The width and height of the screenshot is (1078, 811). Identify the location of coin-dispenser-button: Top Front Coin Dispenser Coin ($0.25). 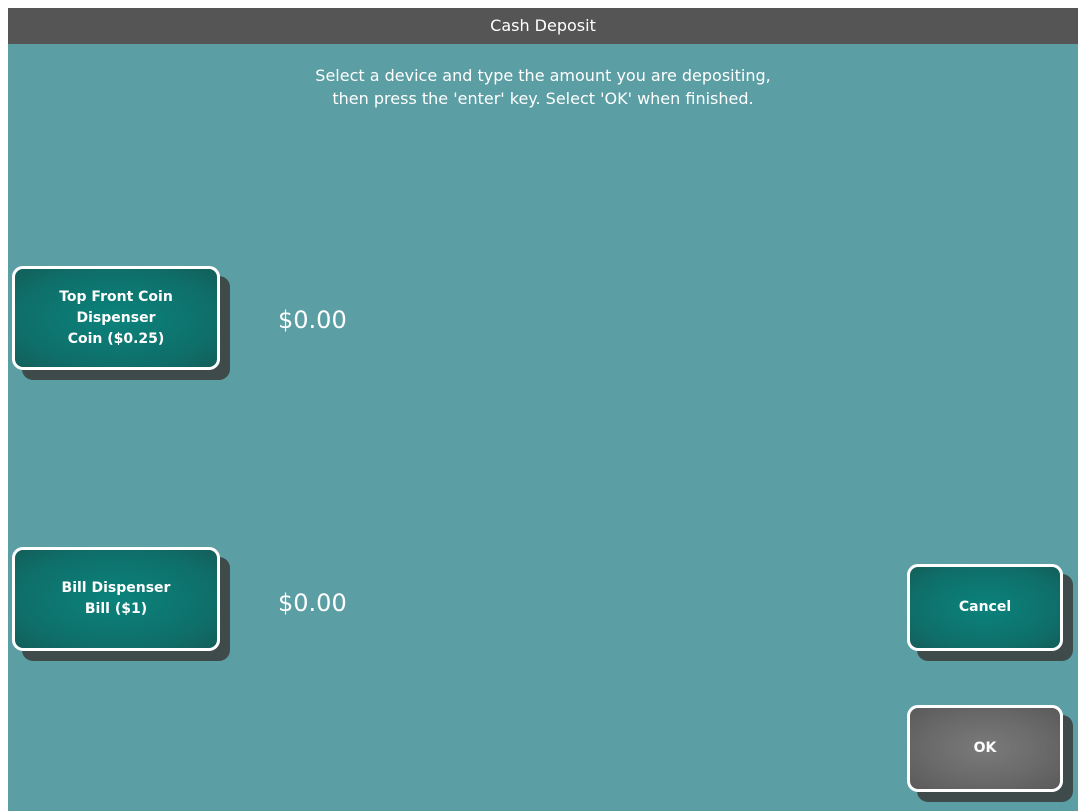
(116, 318).